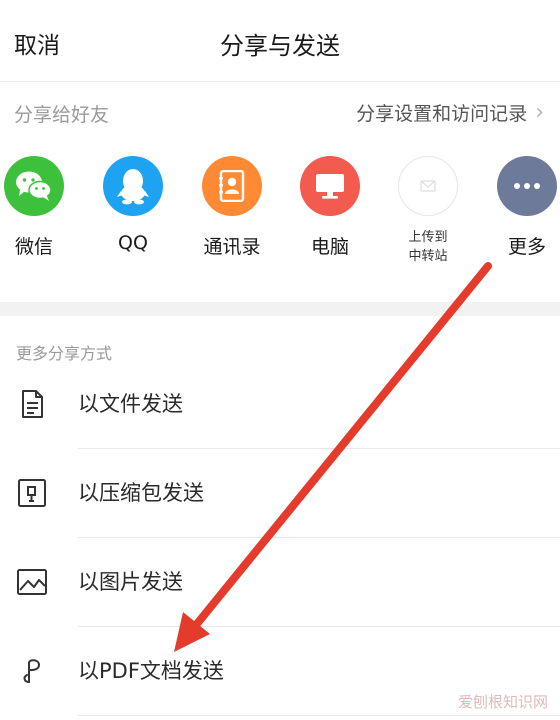 The height and width of the screenshot is (720, 560). I want to click on upload-transfer-icon, so click(428, 186).